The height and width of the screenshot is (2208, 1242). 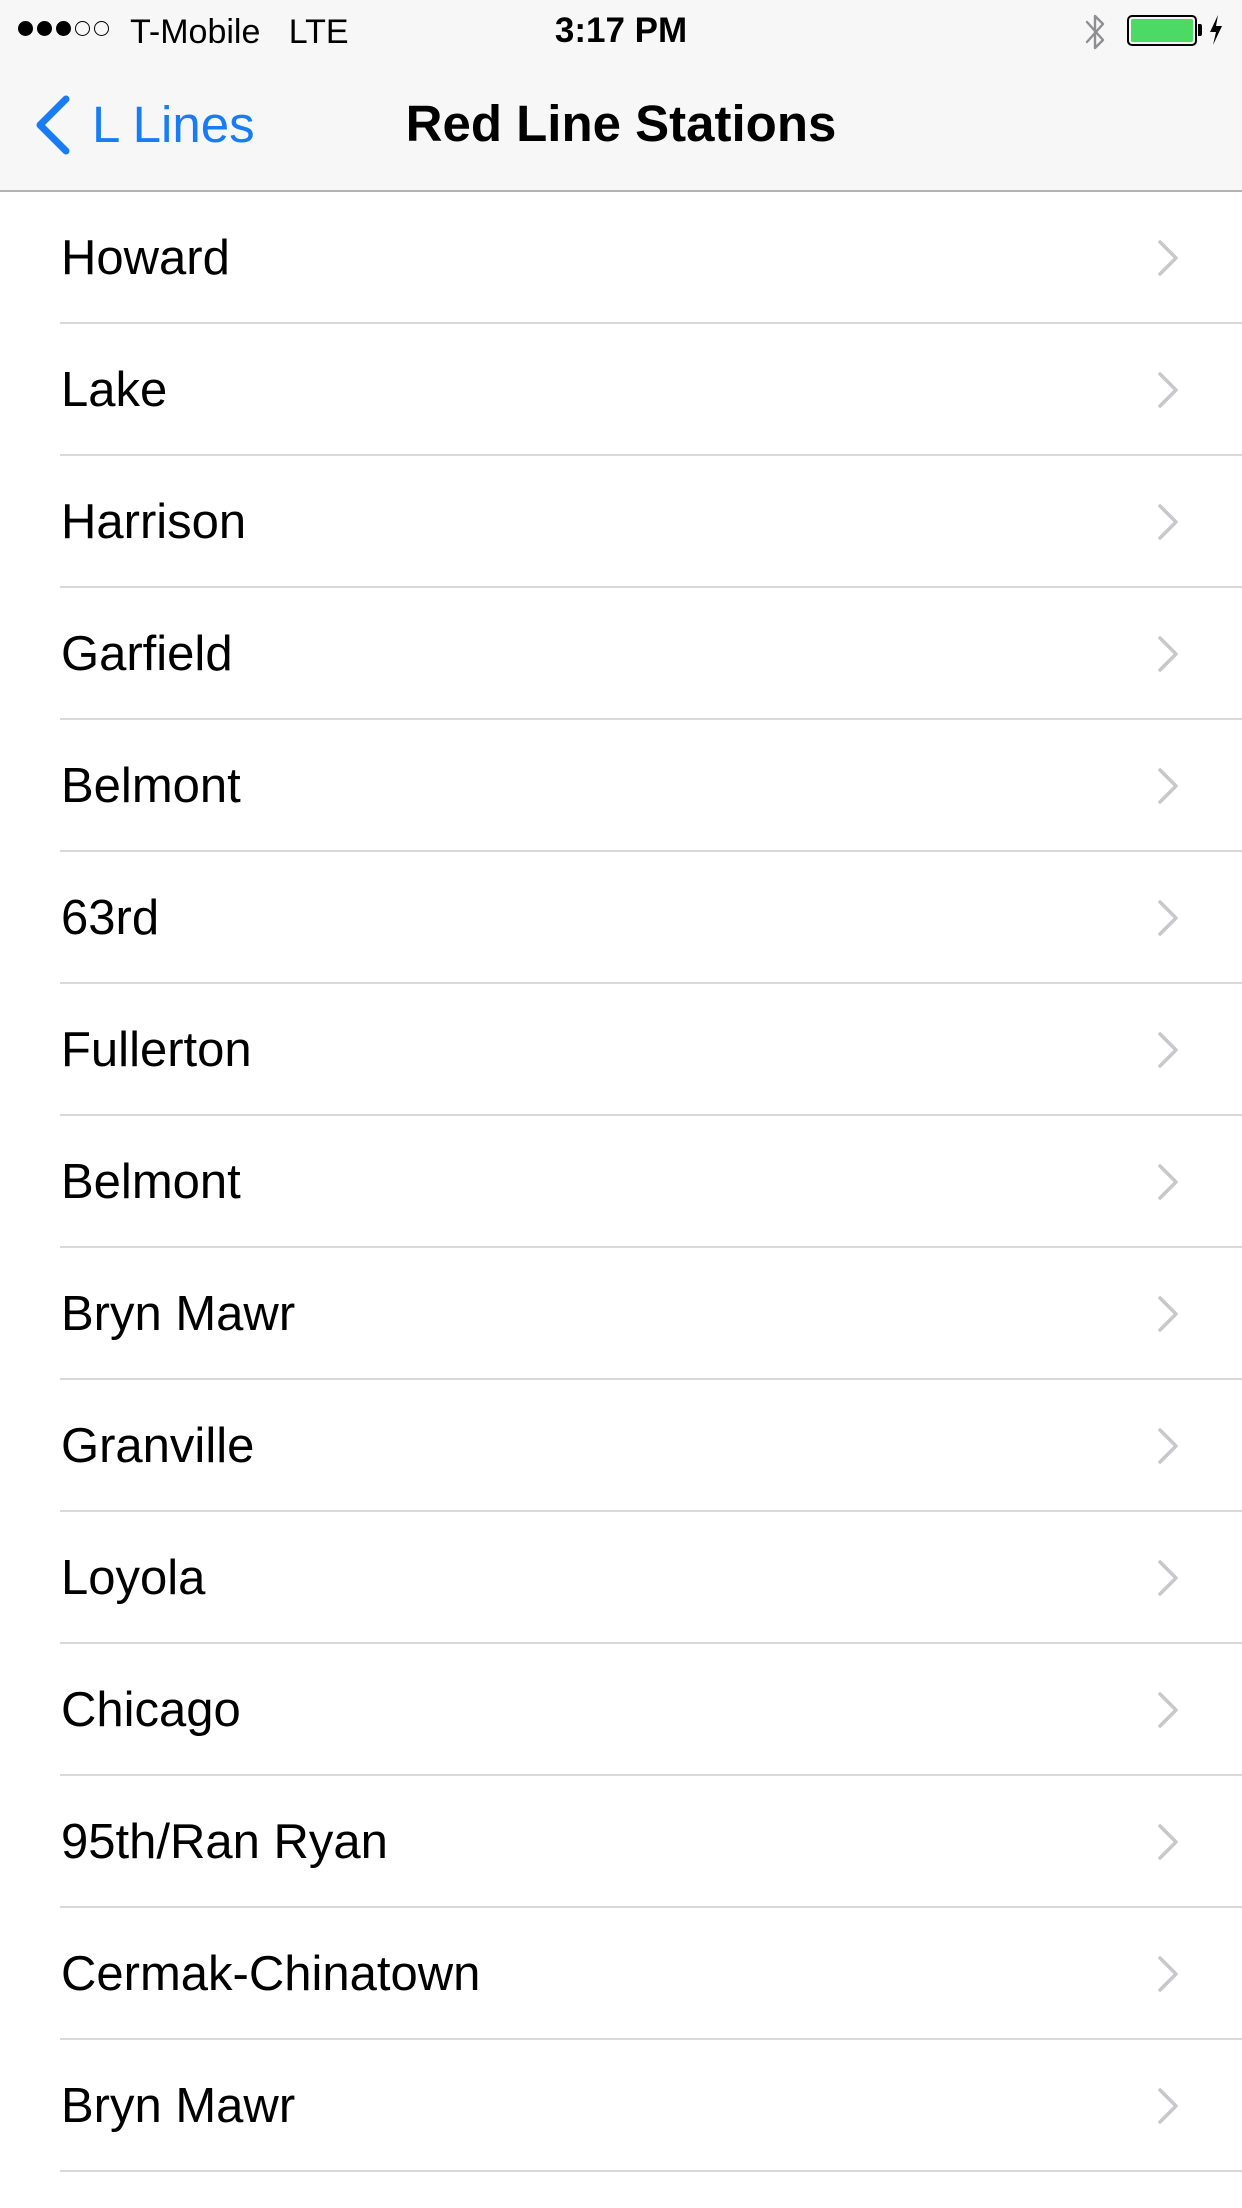 What do you see at coordinates (271, 1974) in the screenshot?
I see `station-name: Cermak-Chinatown` at bounding box center [271, 1974].